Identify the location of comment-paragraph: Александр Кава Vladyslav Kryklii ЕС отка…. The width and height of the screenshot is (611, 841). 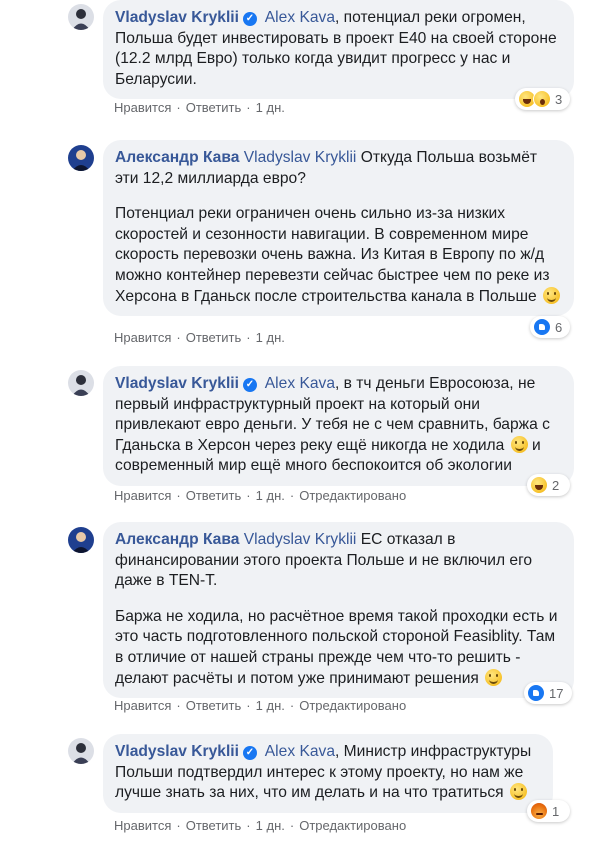
(338, 561).